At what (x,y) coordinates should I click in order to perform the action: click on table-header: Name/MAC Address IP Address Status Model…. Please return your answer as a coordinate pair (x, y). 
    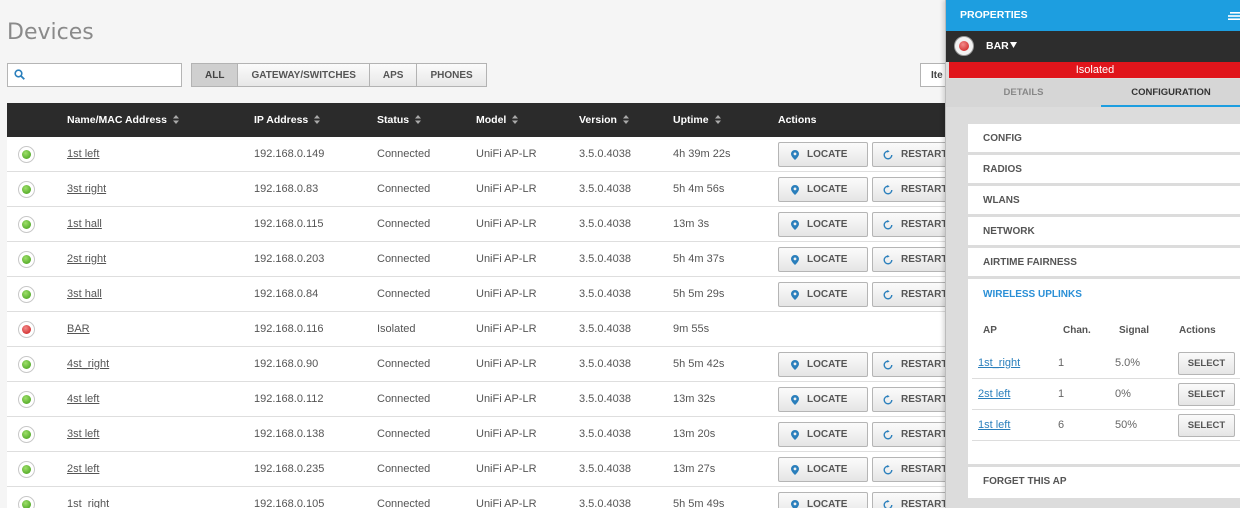
    Looking at the image, I should click on (479, 120).